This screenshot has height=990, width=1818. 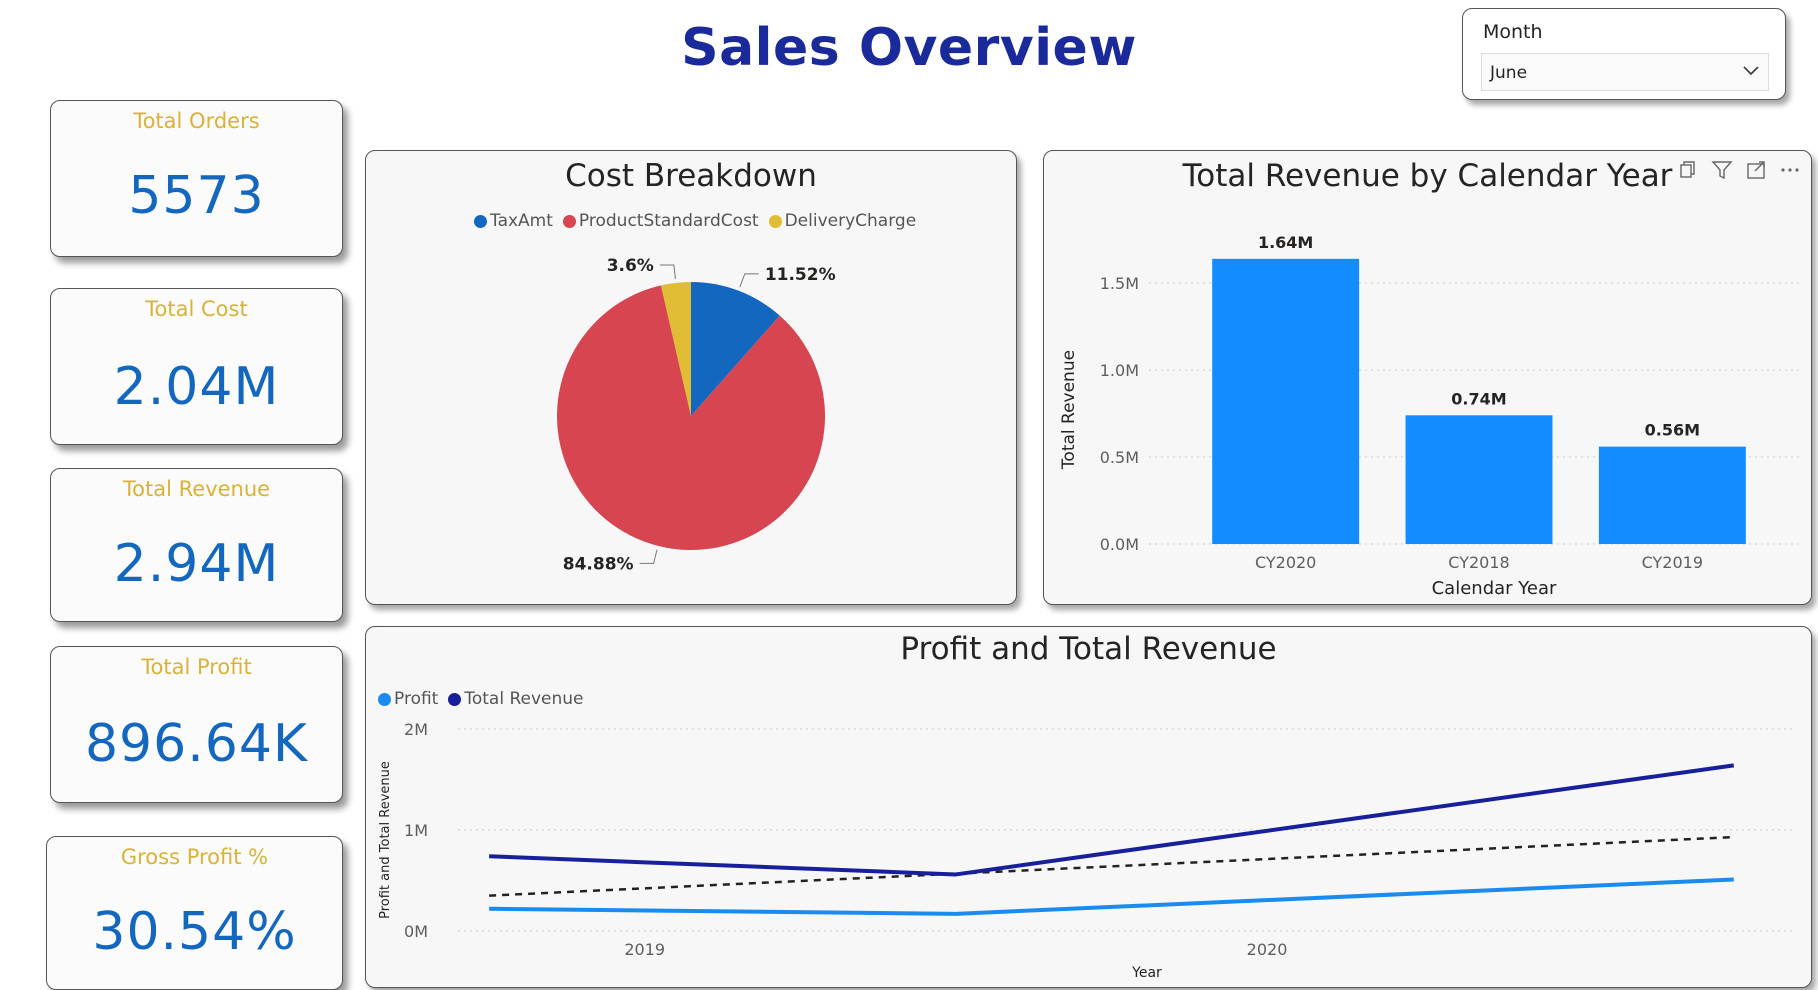 I want to click on series-line-profit, so click(x=1111, y=896).